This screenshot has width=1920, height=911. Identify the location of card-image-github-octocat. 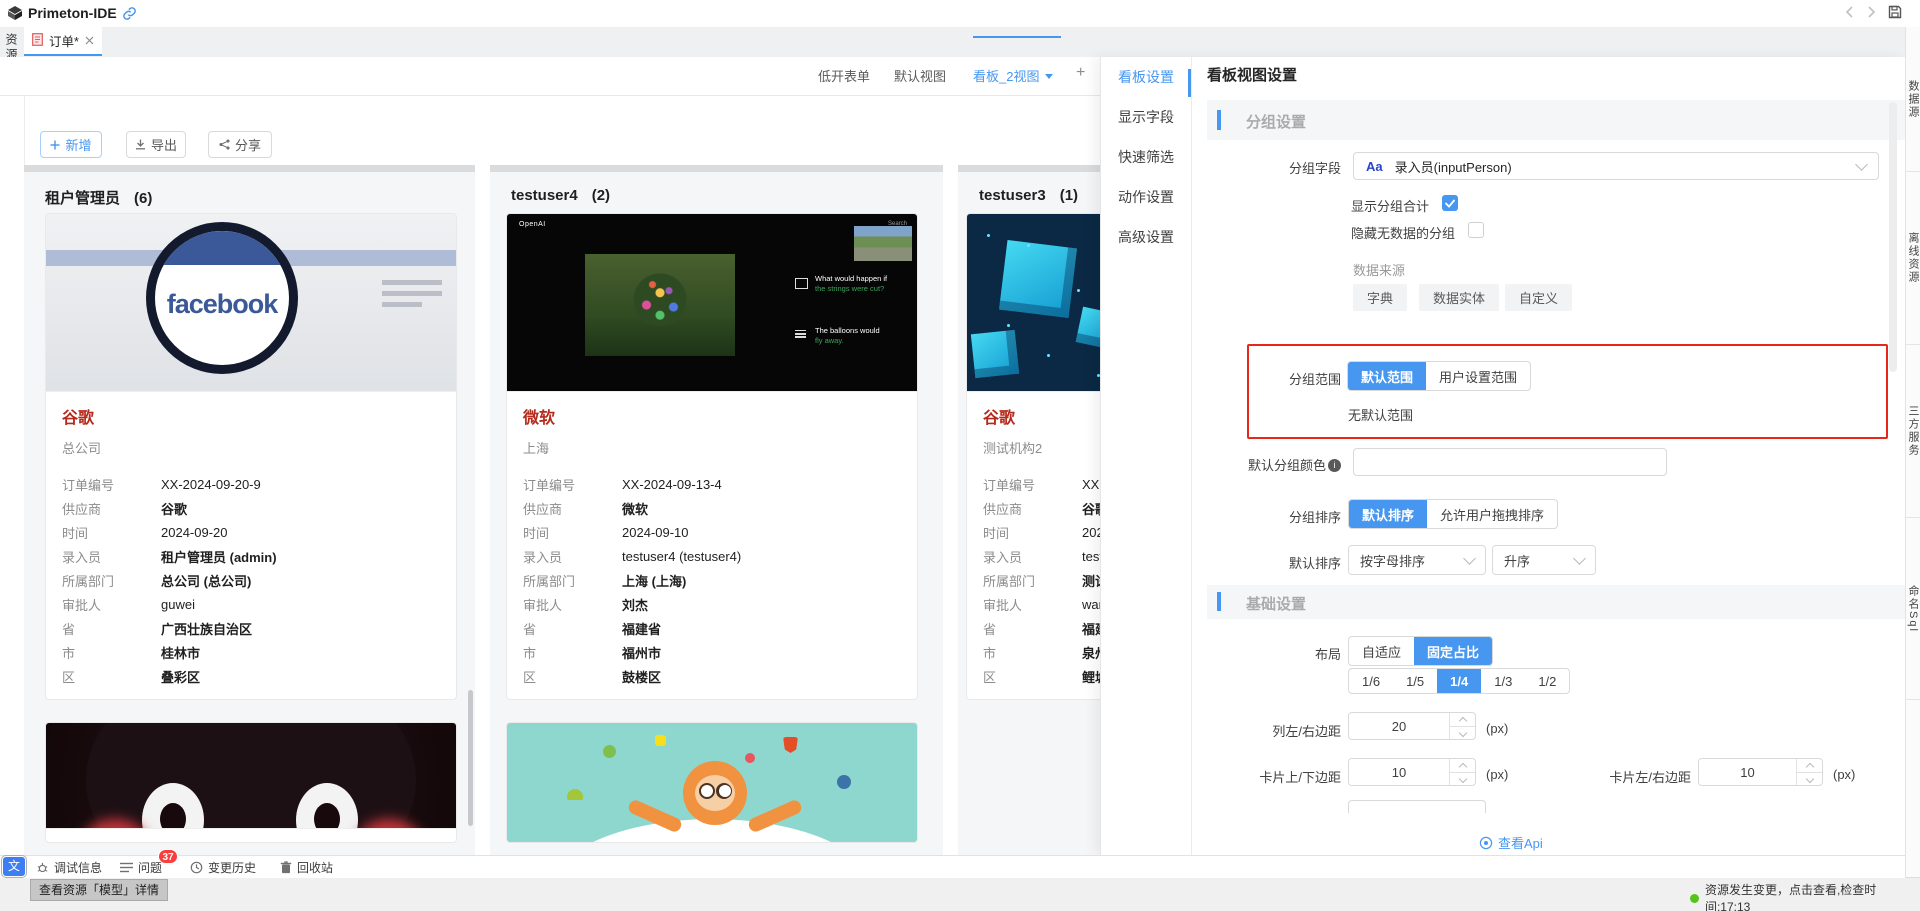
(251, 776).